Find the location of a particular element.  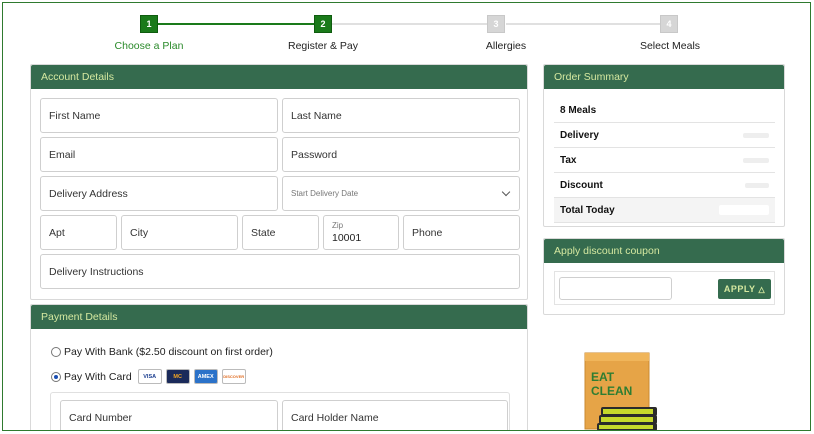

state-field: State is located at coordinates (280, 232).